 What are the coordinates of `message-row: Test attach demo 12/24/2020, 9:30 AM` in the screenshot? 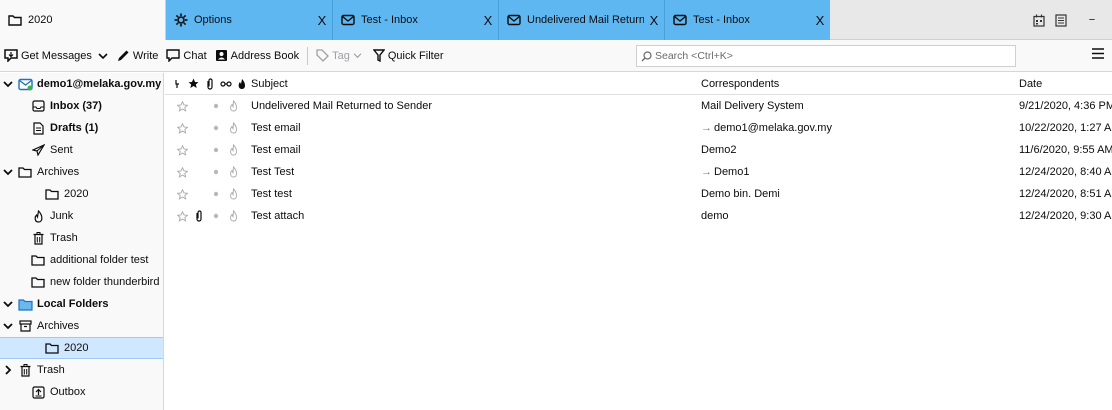 It's located at (638, 216).